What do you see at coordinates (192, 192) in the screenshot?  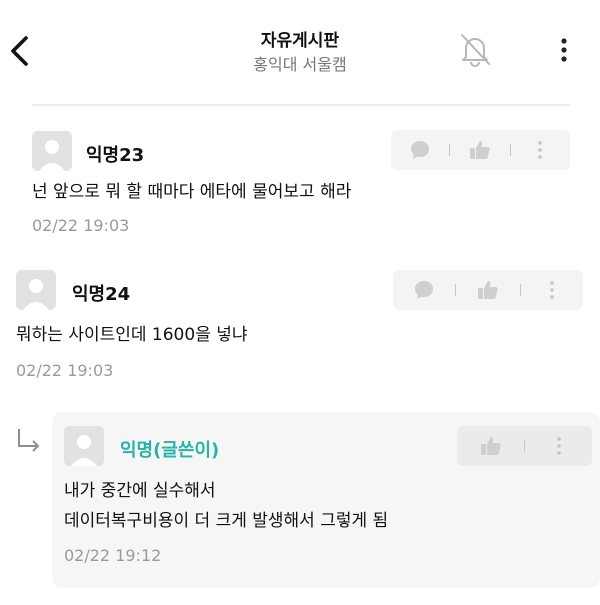 I see `comment-text: 넌 앞으로 뭐 할 때마다 에타에 물어보고 해라` at bounding box center [192, 192].